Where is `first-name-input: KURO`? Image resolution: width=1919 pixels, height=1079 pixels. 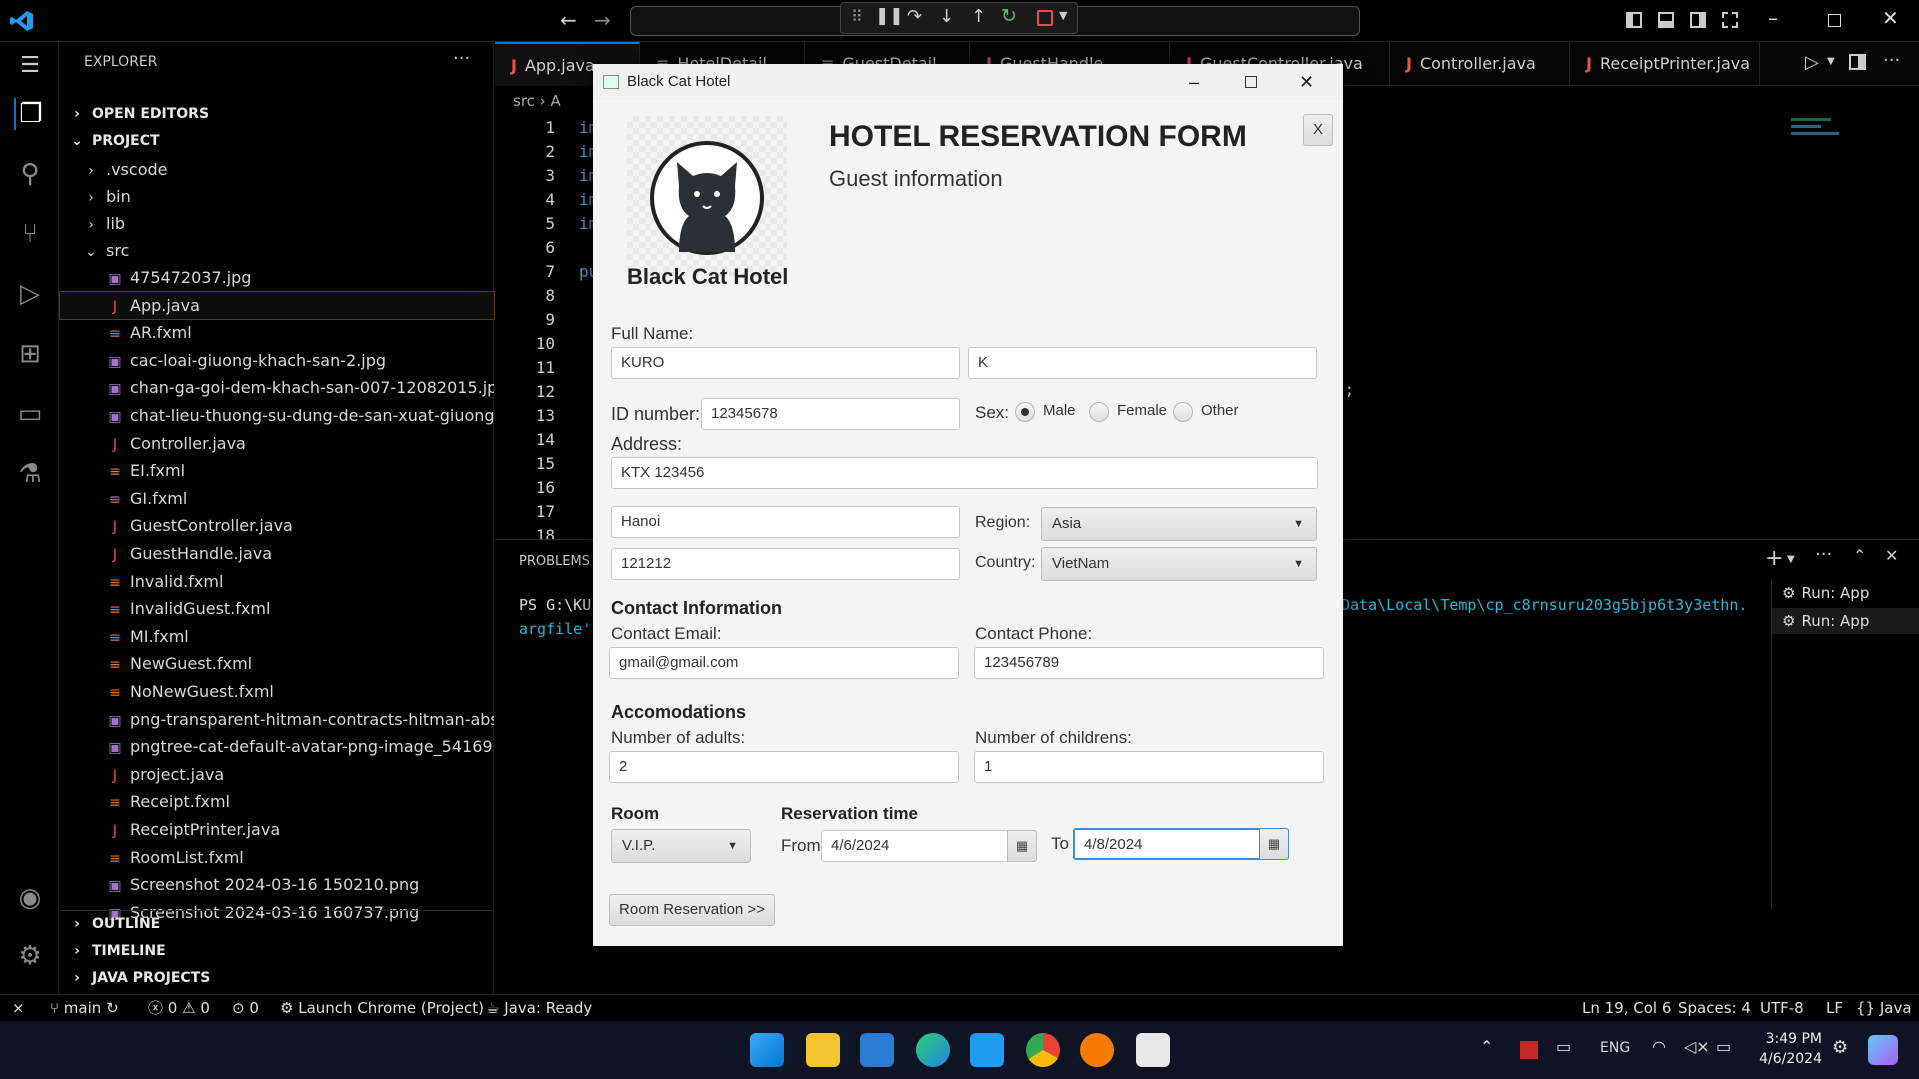 first-name-input: KURO is located at coordinates (785, 363).